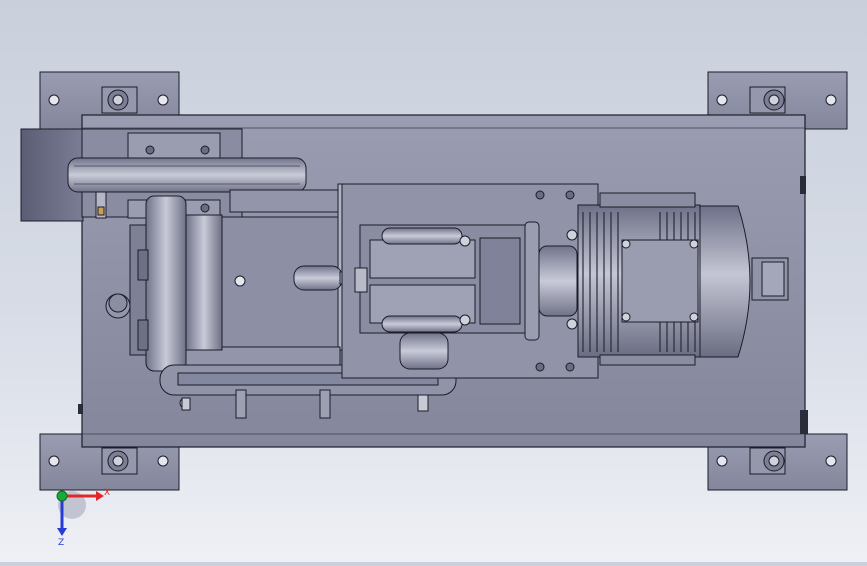 The width and height of the screenshot is (867, 566). What do you see at coordinates (107, 493) in the screenshot?
I see `triad-x-label: X` at bounding box center [107, 493].